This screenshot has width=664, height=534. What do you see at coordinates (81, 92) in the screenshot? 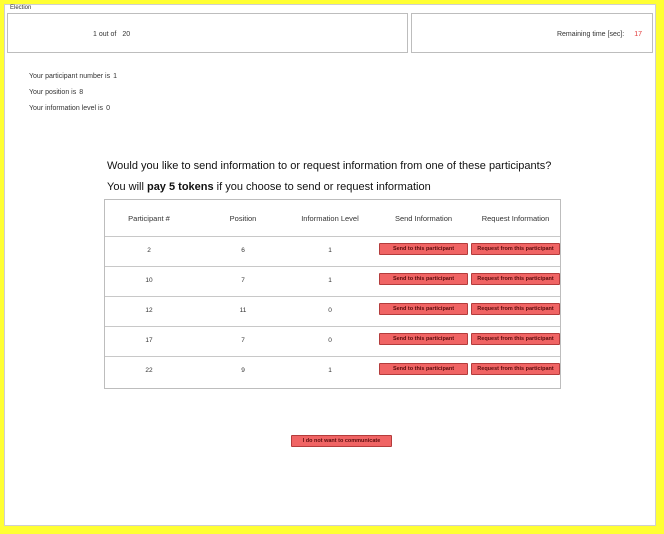
I see `position-value: 8` at bounding box center [81, 92].